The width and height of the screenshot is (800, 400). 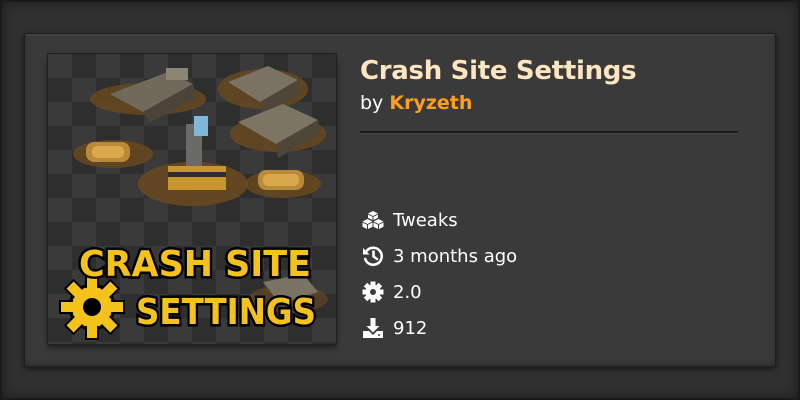 I want to click on mod-byline: by Kryzeth, so click(x=416, y=103).